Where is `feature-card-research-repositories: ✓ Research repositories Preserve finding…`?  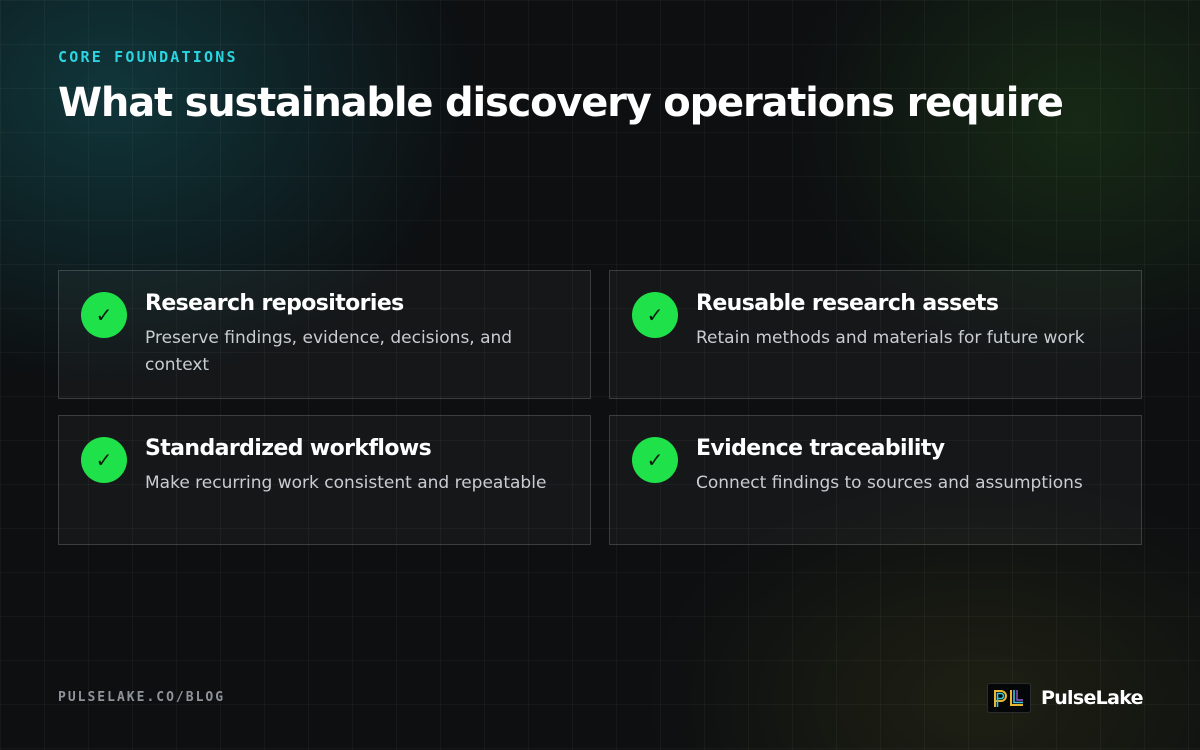 feature-card-research-repositories: ✓ Research repositories Preserve finding… is located at coordinates (324, 334).